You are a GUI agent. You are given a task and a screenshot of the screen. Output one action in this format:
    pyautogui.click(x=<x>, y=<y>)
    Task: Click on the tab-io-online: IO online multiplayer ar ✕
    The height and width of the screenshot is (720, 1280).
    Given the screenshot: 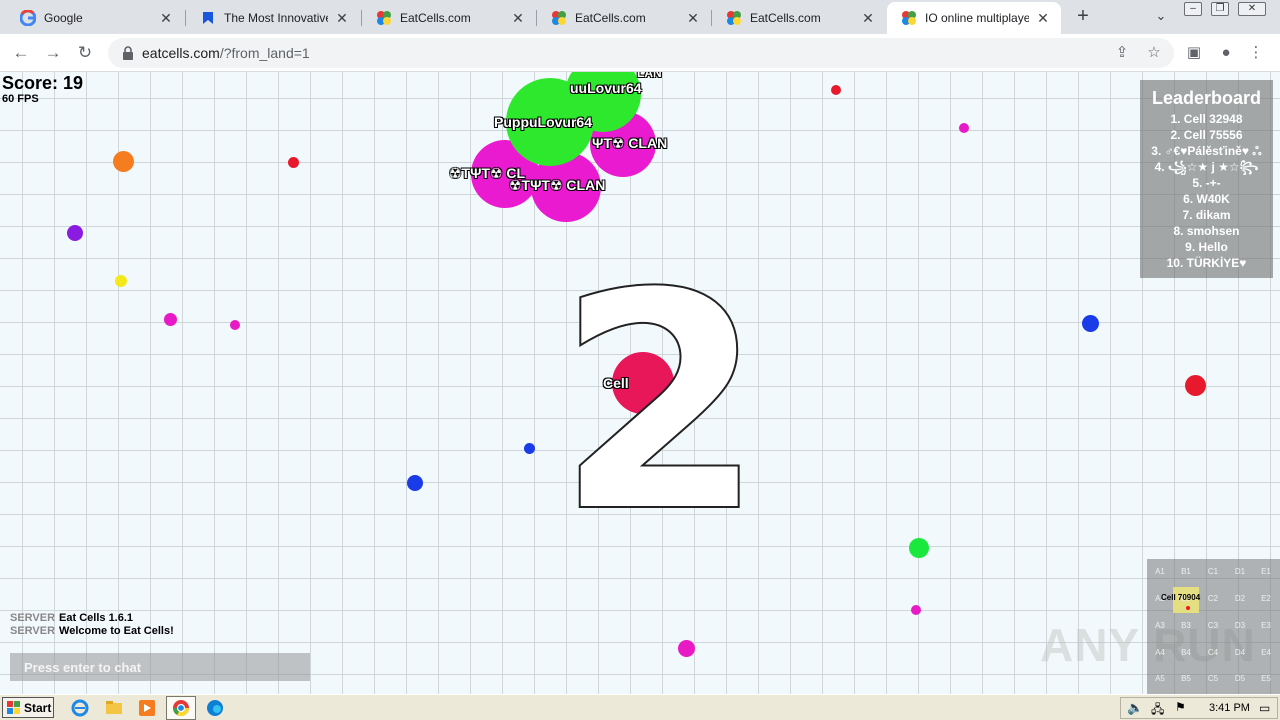 What is the action you would take?
    pyautogui.click(x=974, y=18)
    